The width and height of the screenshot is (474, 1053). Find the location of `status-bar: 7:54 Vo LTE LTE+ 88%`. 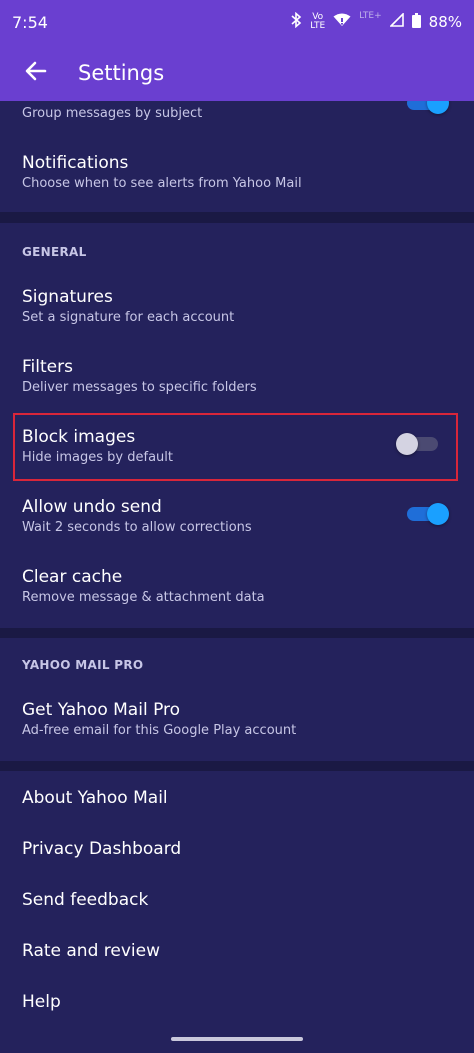

status-bar: 7:54 Vo LTE LTE+ 88% is located at coordinates (237, 22).